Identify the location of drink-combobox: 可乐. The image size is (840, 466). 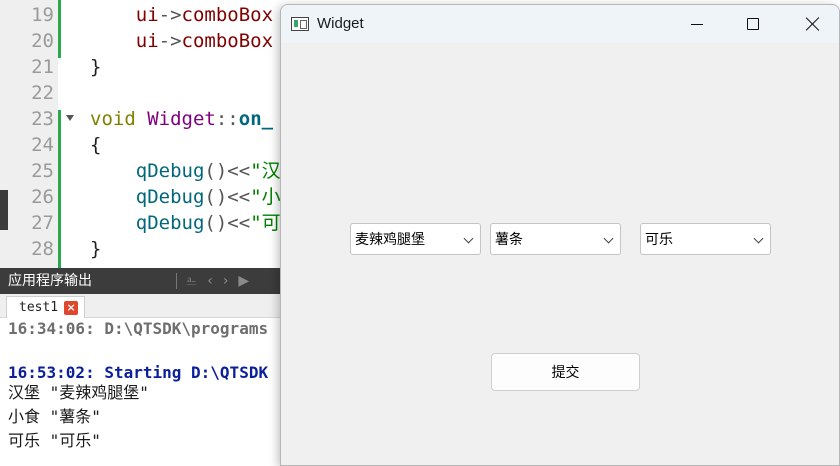
(705, 239).